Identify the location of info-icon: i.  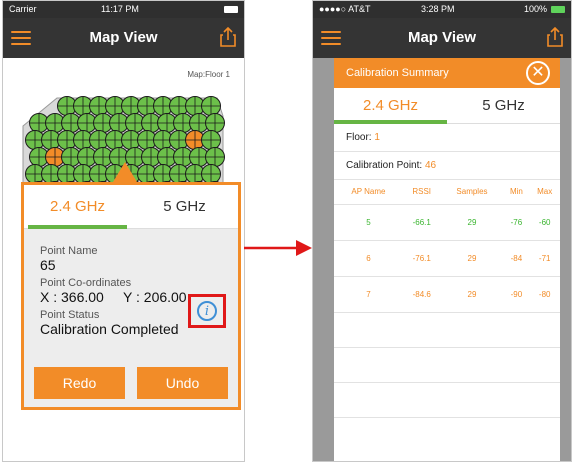
(207, 311).